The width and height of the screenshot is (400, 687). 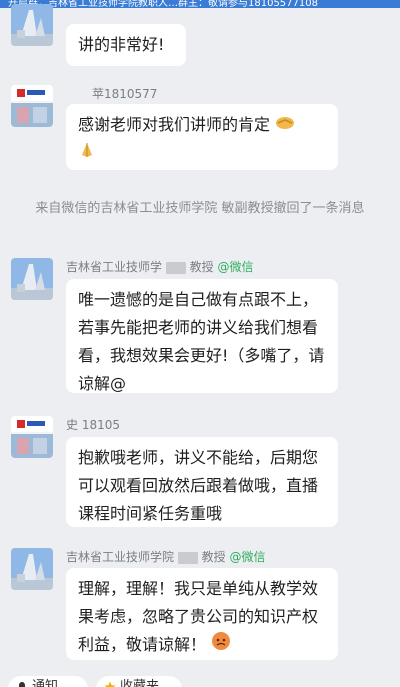 What do you see at coordinates (200, 679) in the screenshot?
I see `quick-actions-bar: 通知 收藏夹` at bounding box center [200, 679].